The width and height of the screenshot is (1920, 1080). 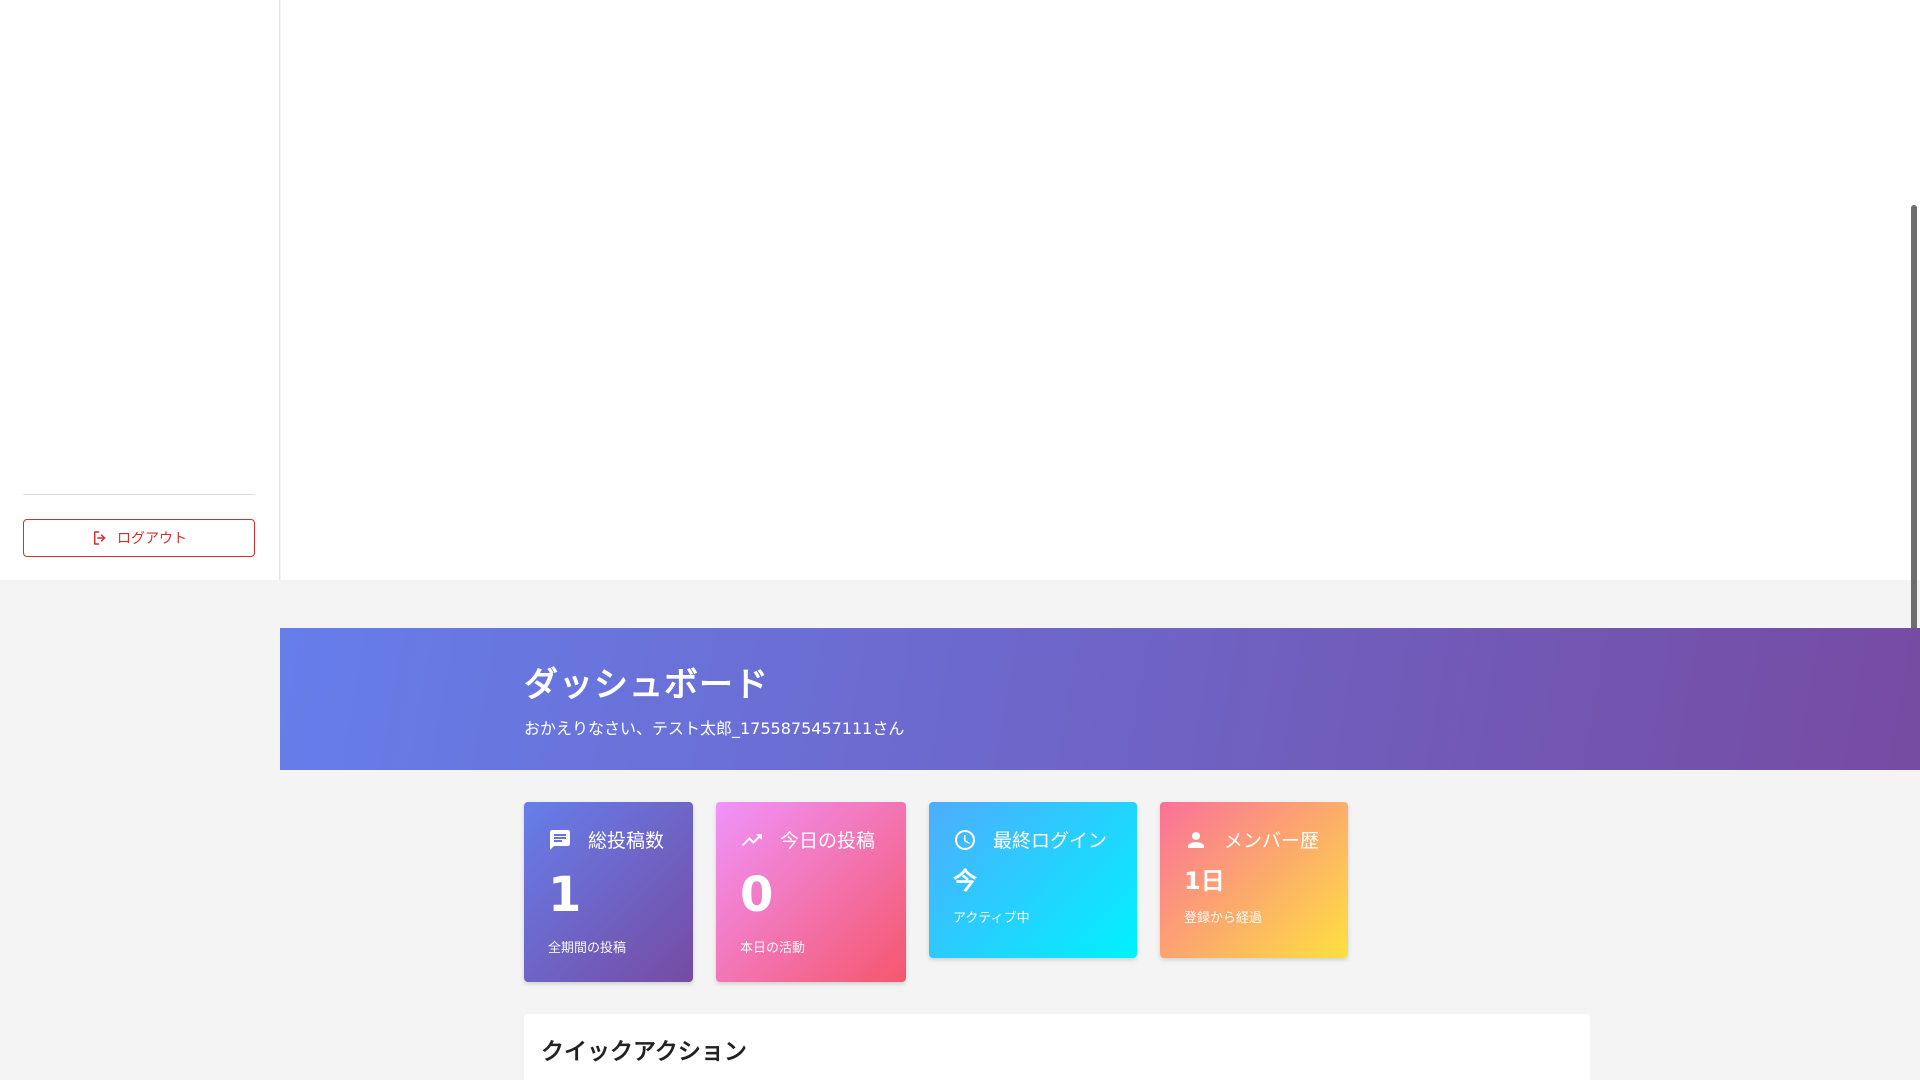 I want to click on stat-value: 1日, so click(x=1204, y=881).